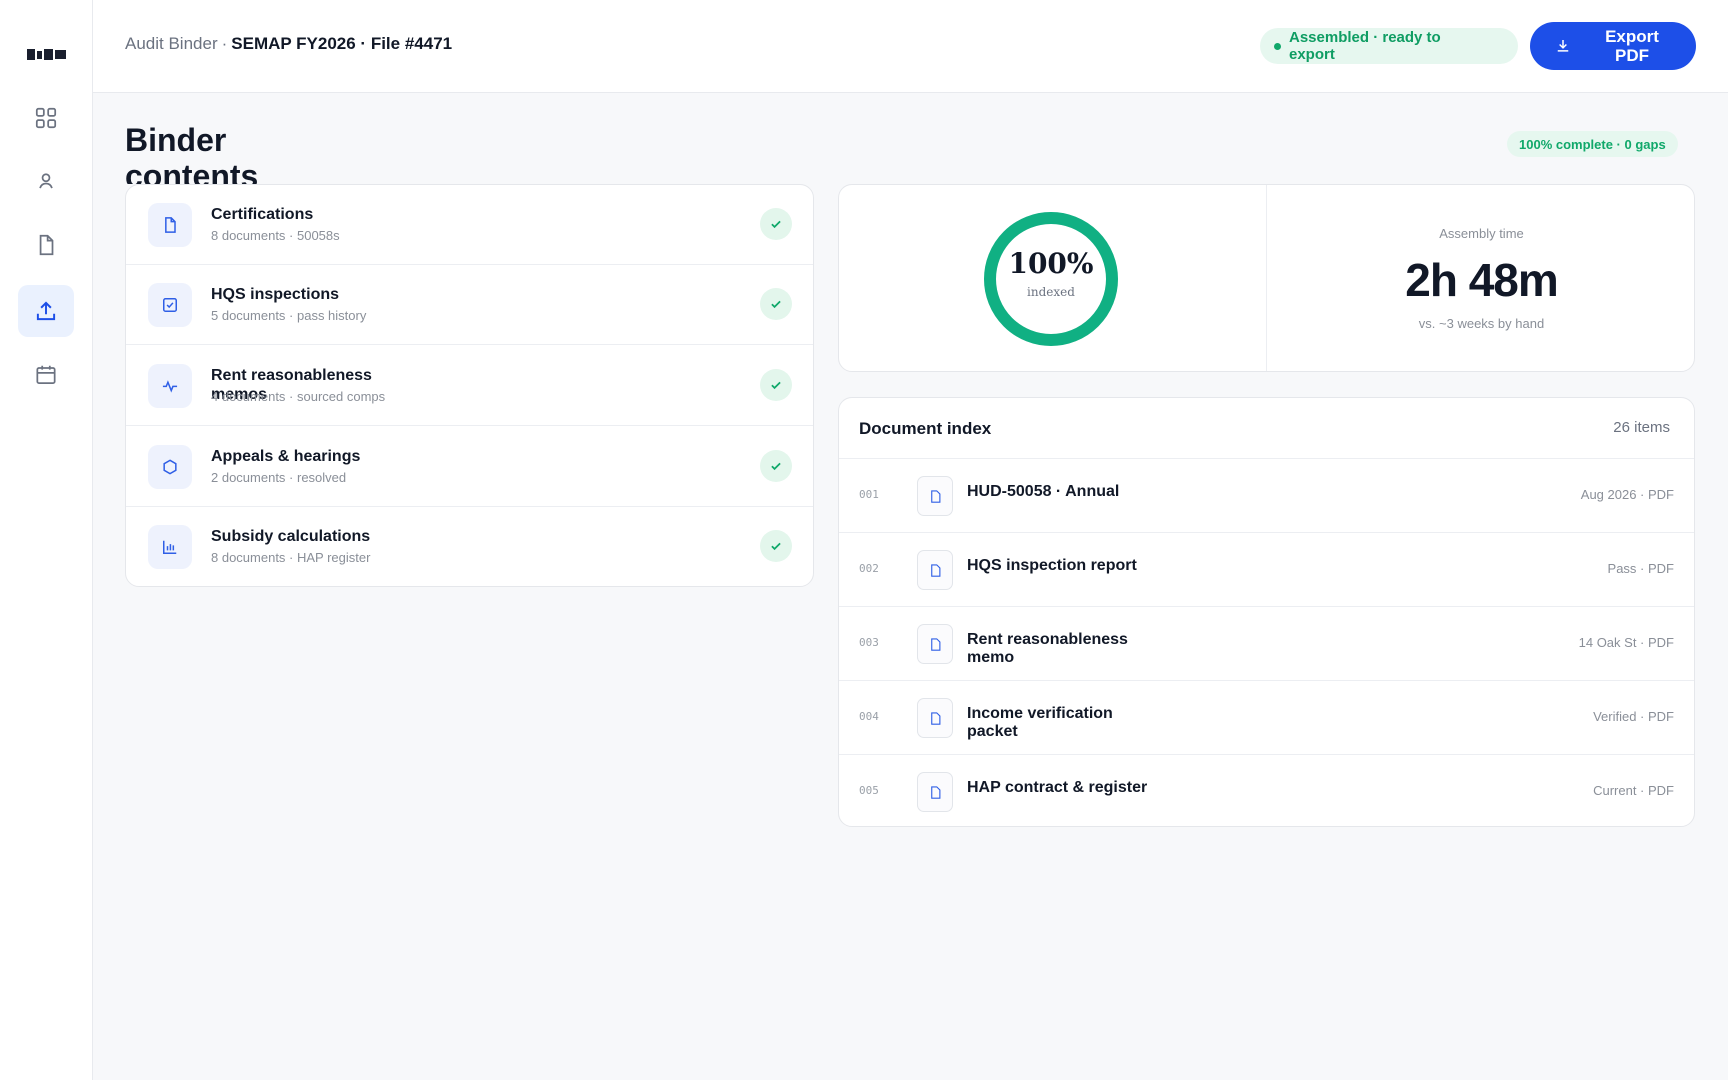  What do you see at coordinates (289, 315) in the screenshot?
I see `category-subtitle: 5 documents · pass history` at bounding box center [289, 315].